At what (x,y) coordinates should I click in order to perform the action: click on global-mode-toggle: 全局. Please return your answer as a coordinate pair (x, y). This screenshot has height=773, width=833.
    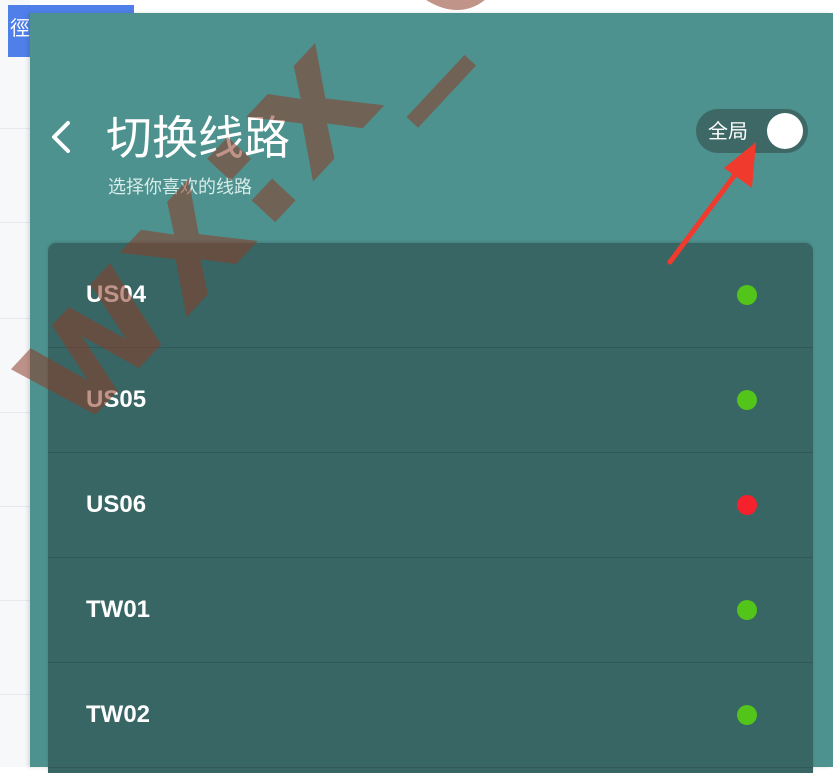
    Looking at the image, I should click on (752, 131).